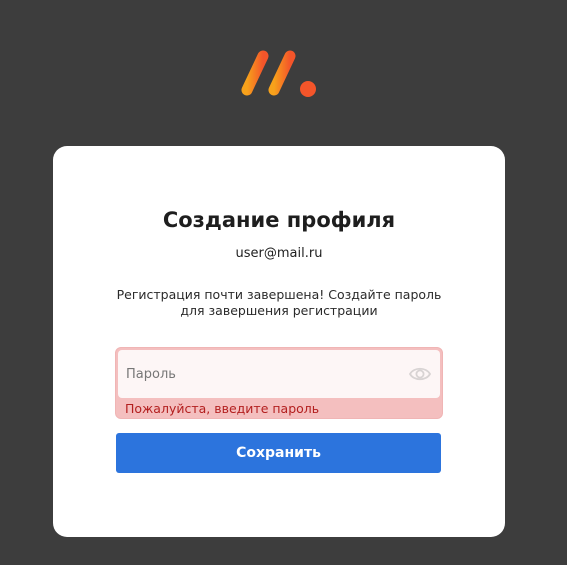 This screenshot has height=565, width=567. Describe the element at coordinates (279, 220) in the screenshot. I see `page-title: Создание профиля` at that location.